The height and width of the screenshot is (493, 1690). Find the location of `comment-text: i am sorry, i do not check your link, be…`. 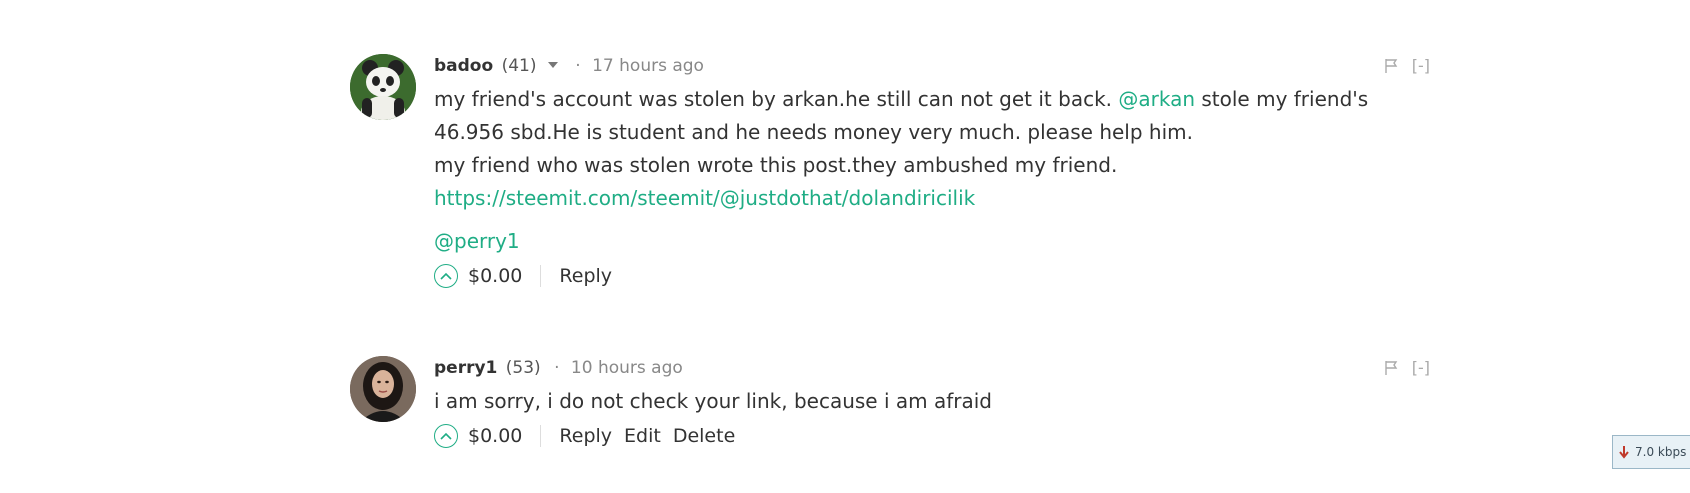

comment-text: i am sorry, i do not check your link, be… is located at coordinates (713, 401).